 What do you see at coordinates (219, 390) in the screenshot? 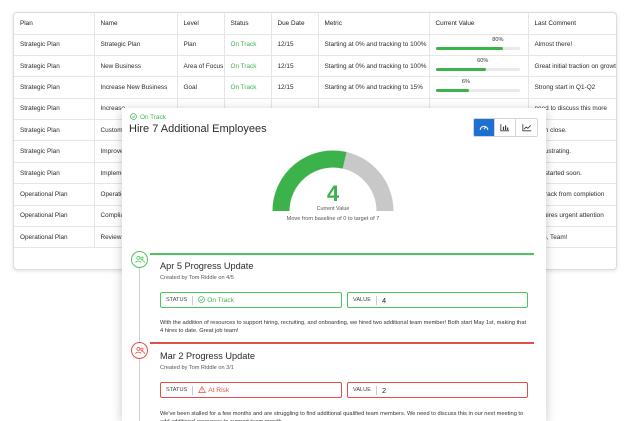
I see `status-field-text: At Risk` at bounding box center [219, 390].